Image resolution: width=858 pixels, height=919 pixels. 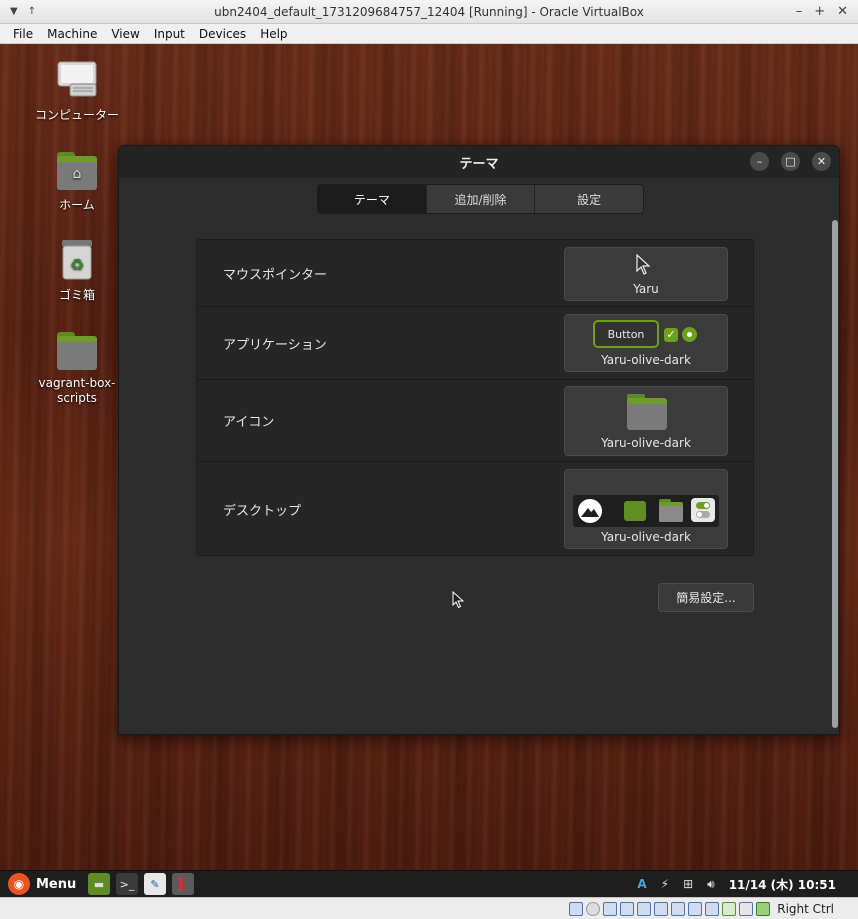 What do you see at coordinates (729, 908) in the screenshot?
I see `guest-additions-icon` at bounding box center [729, 908].